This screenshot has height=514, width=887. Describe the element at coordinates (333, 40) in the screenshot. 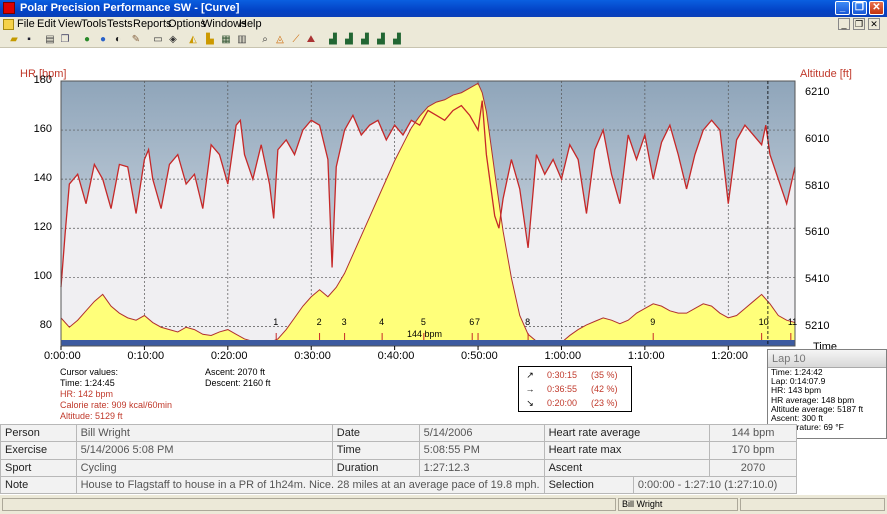

I see `stats-icon: ▟` at that location.